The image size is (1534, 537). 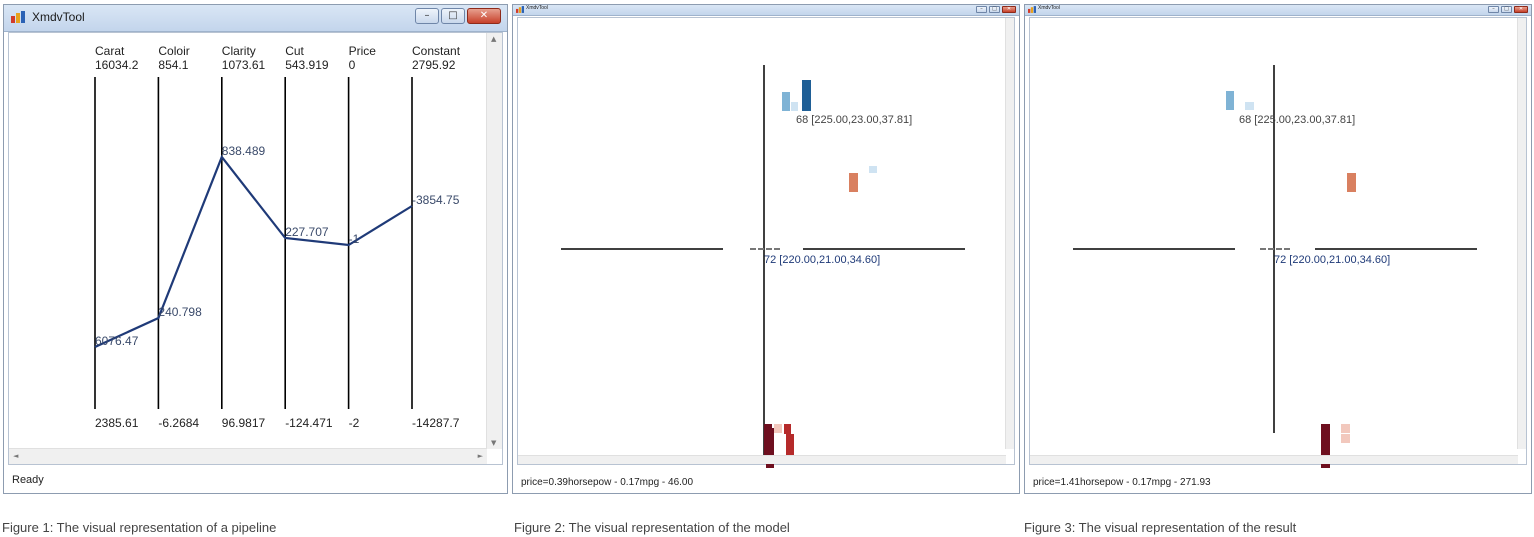 What do you see at coordinates (494, 241) in the screenshot?
I see `vertical-scrollbar: ▲ ▼` at bounding box center [494, 241].